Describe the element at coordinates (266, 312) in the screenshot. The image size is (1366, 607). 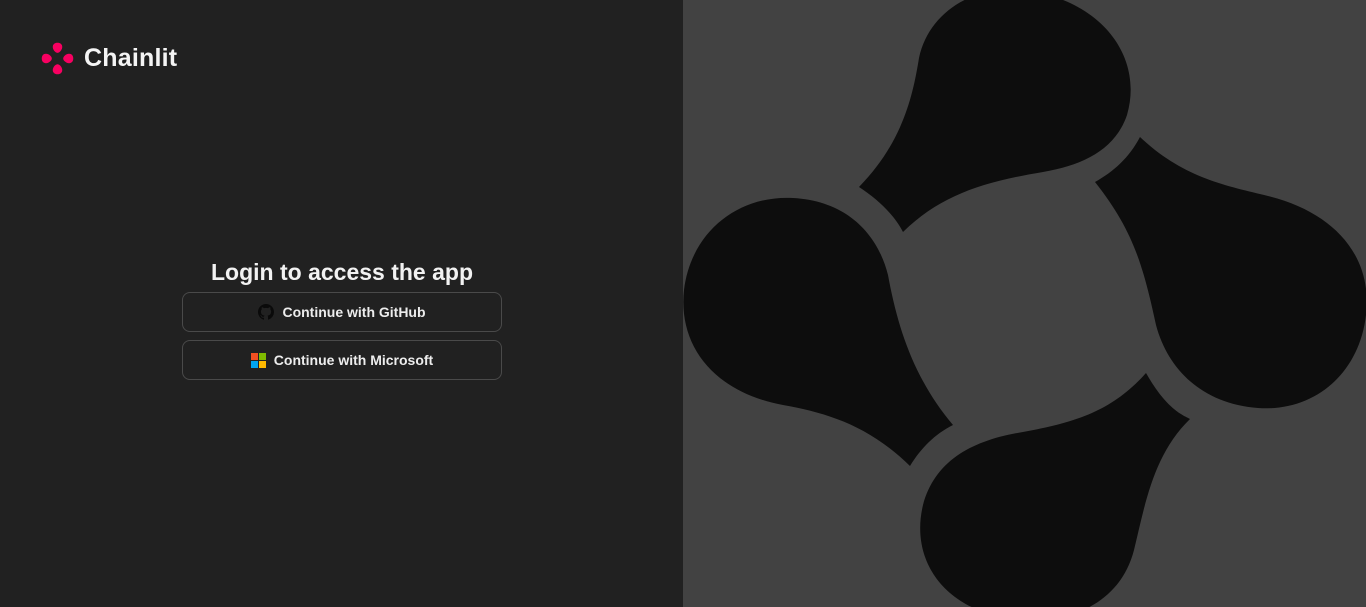
I see `github-icon` at that location.